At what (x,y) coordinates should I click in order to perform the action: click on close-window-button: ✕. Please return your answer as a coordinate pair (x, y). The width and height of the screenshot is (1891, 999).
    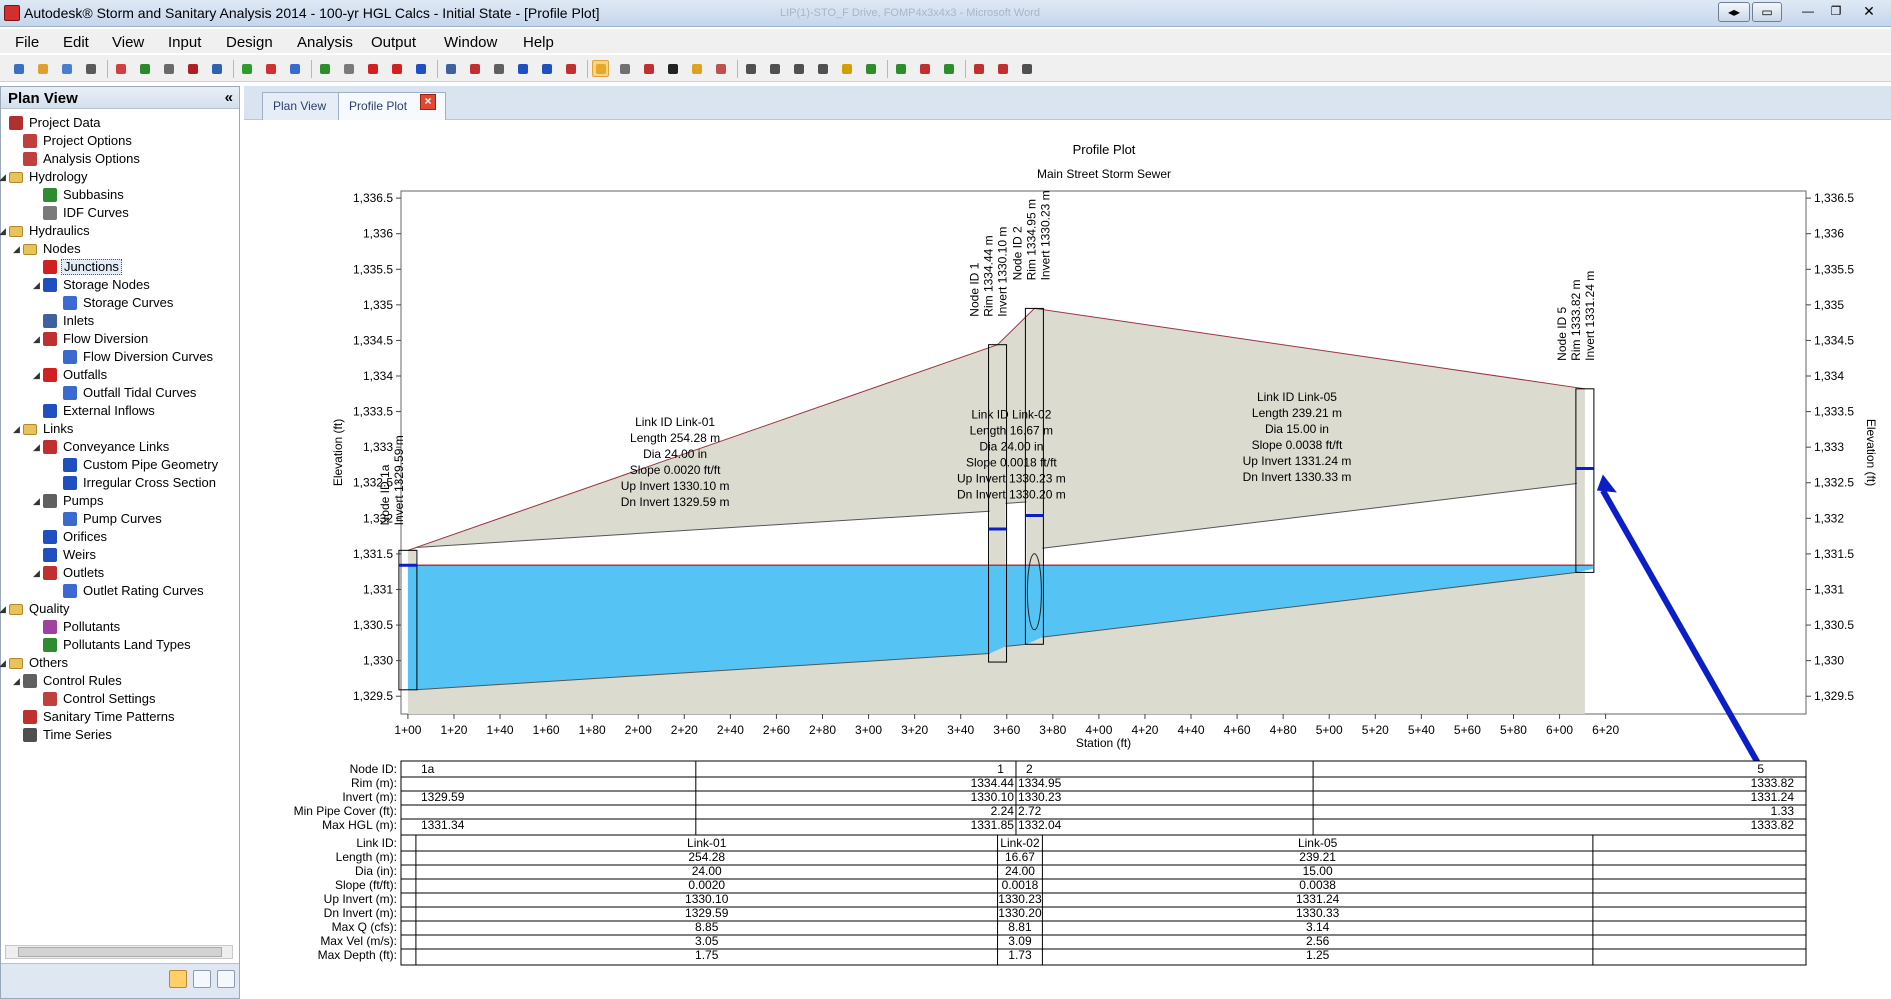
    Looking at the image, I should click on (1869, 12).